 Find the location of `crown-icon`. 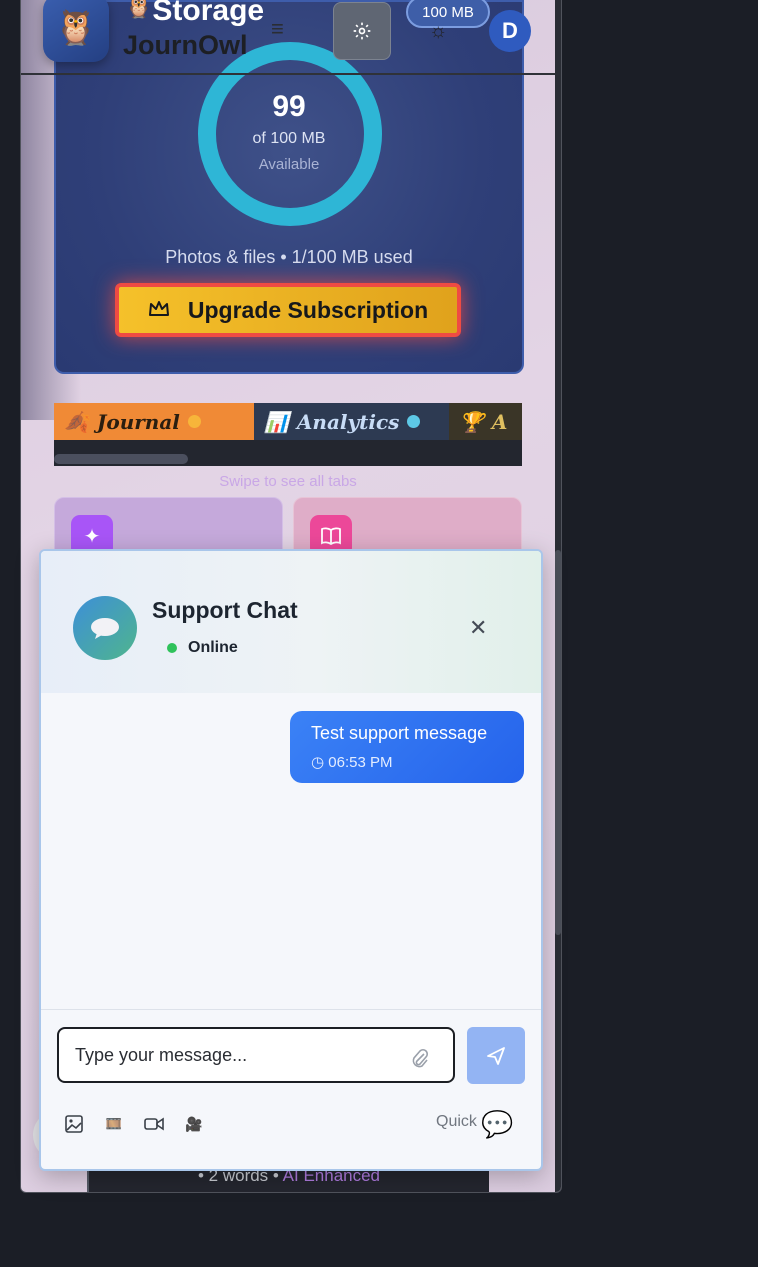

crown-icon is located at coordinates (159, 310).